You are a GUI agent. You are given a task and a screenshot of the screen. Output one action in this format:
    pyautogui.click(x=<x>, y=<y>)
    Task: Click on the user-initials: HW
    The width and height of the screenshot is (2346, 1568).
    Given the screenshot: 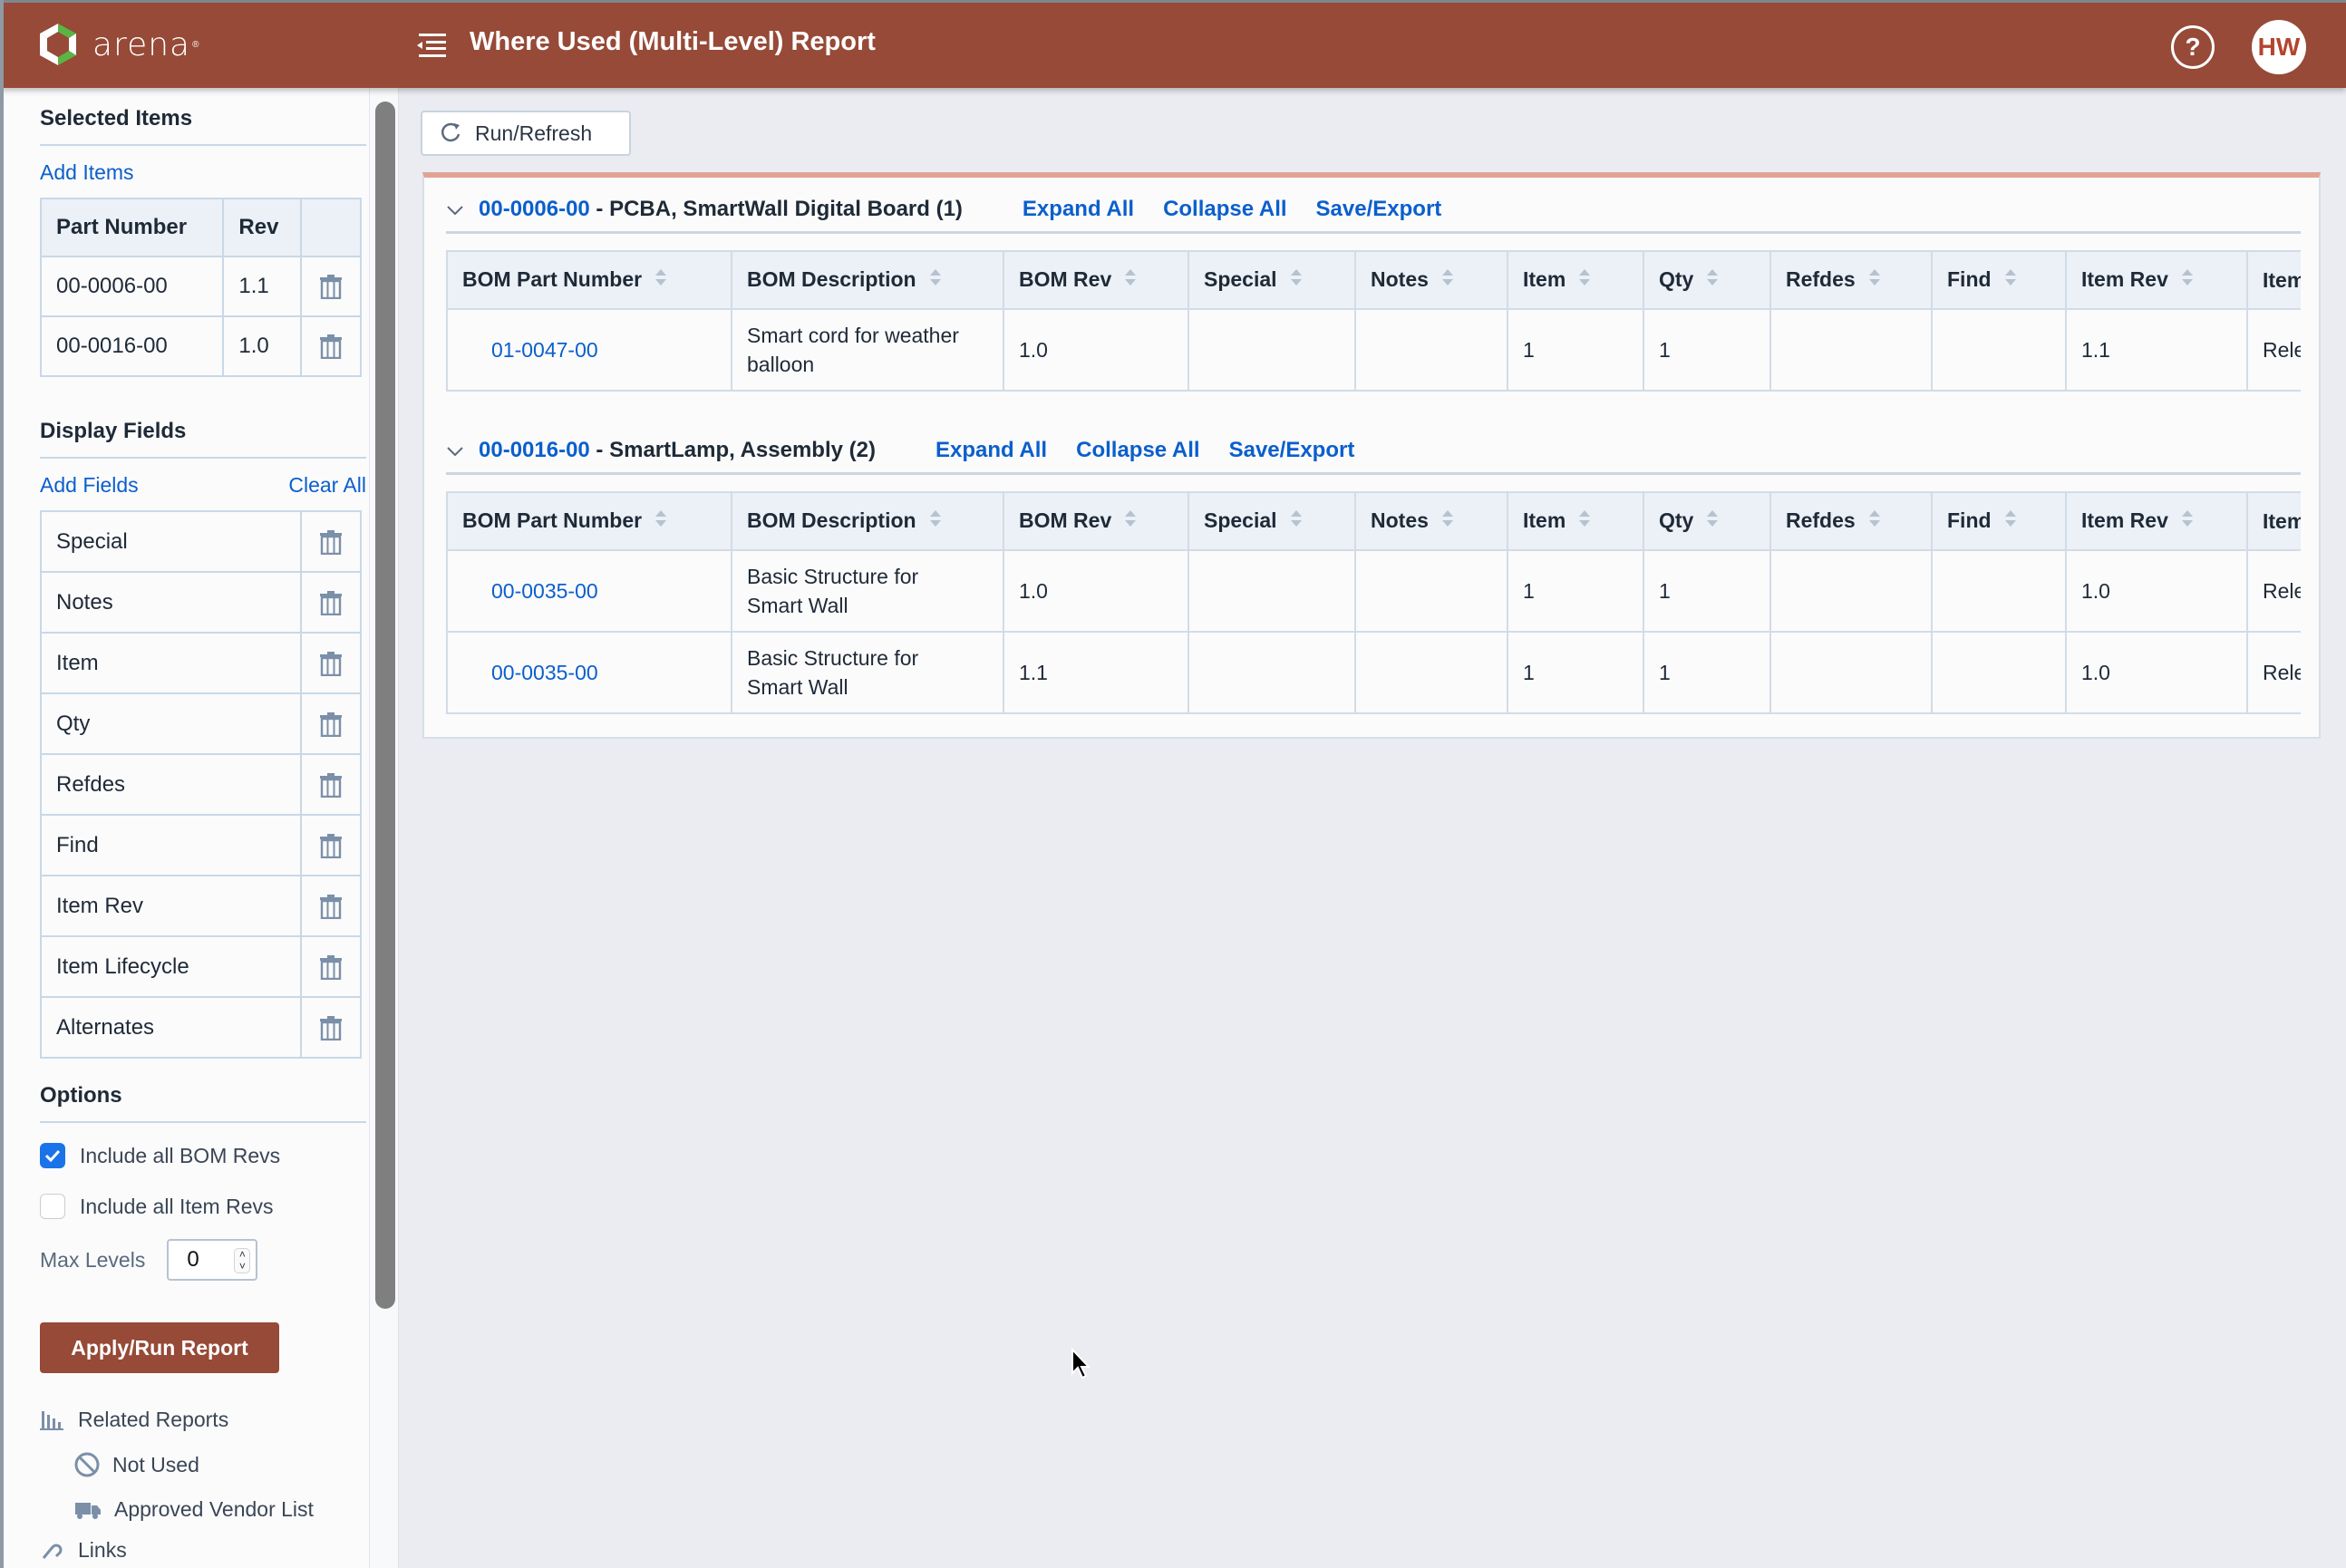 What is the action you would take?
    pyautogui.click(x=2279, y=47)
    